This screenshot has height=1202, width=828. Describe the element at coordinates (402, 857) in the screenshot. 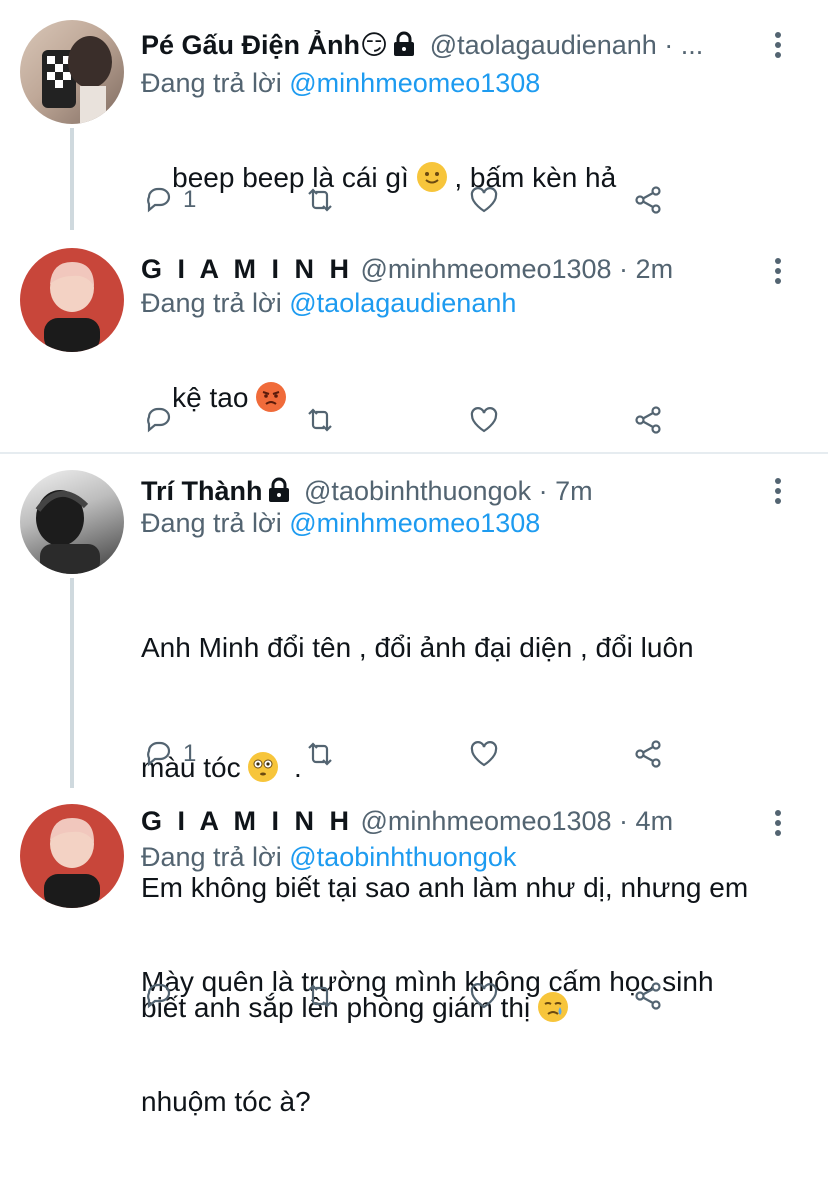

I see `mention-link: @taobinhthuongok` at that location.